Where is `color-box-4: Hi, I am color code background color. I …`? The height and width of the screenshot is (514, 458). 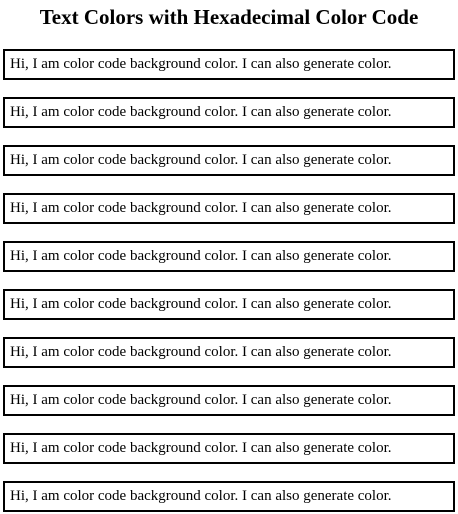 color-box-4: Hi, I am color code background color. I … is located at coordinates (229, 208).